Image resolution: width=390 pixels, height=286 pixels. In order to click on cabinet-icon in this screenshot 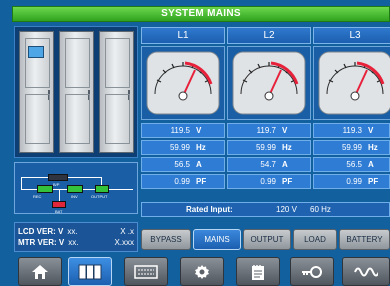, I will do `click(90, 271)`.